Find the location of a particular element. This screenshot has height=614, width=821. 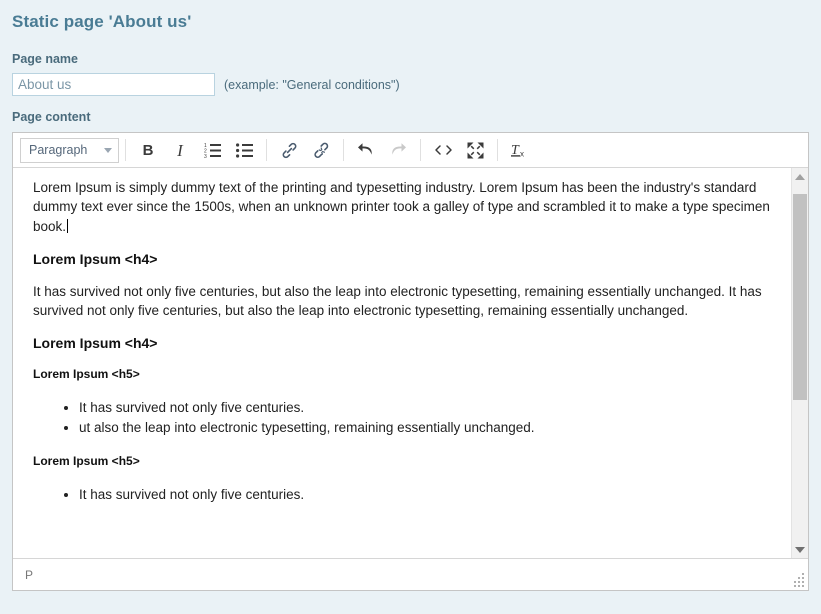

bulleted-list-icon is located at coordinates (244, 150).